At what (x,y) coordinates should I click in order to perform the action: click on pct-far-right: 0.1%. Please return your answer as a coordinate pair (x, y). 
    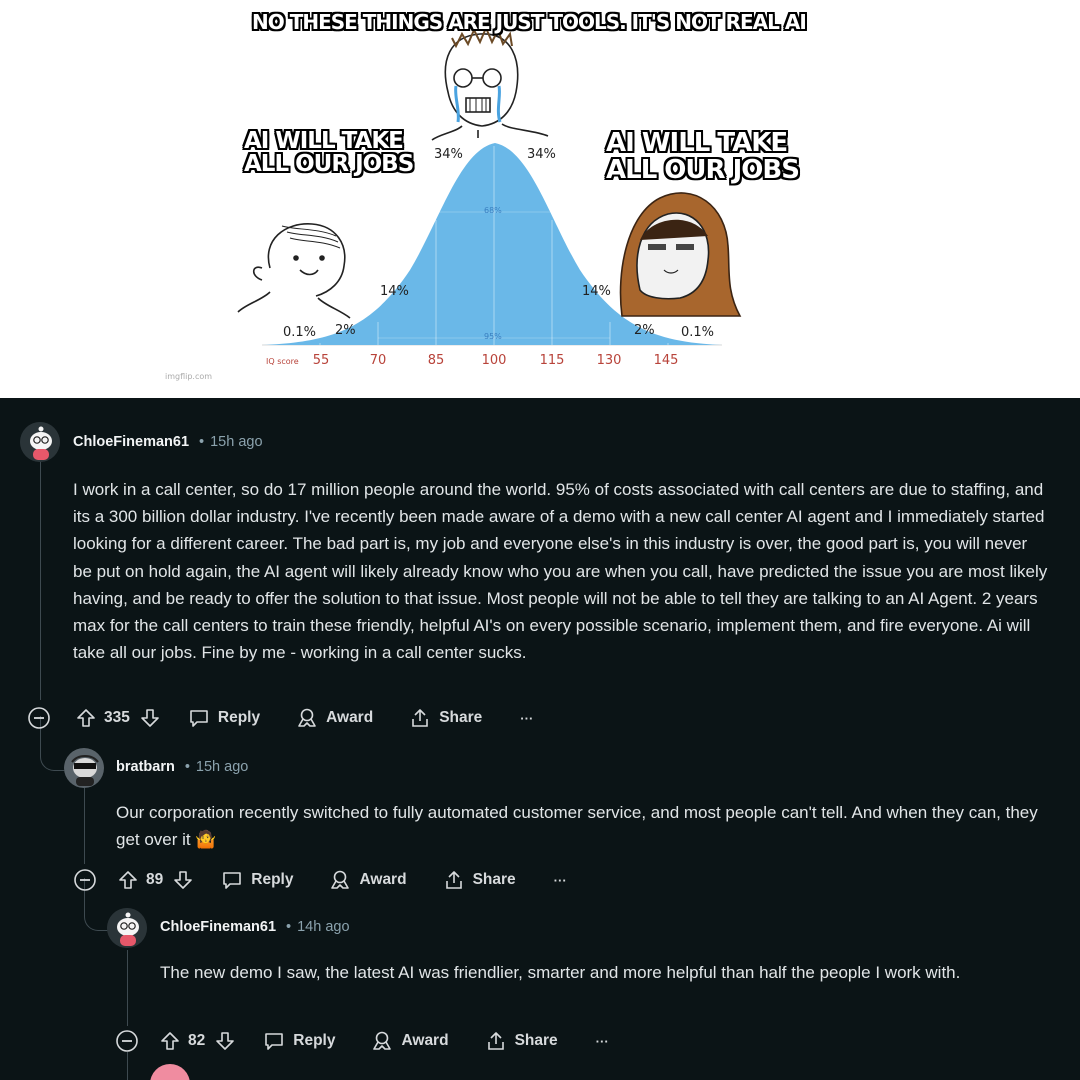
    Looking at the image, I should click on (698, 332).